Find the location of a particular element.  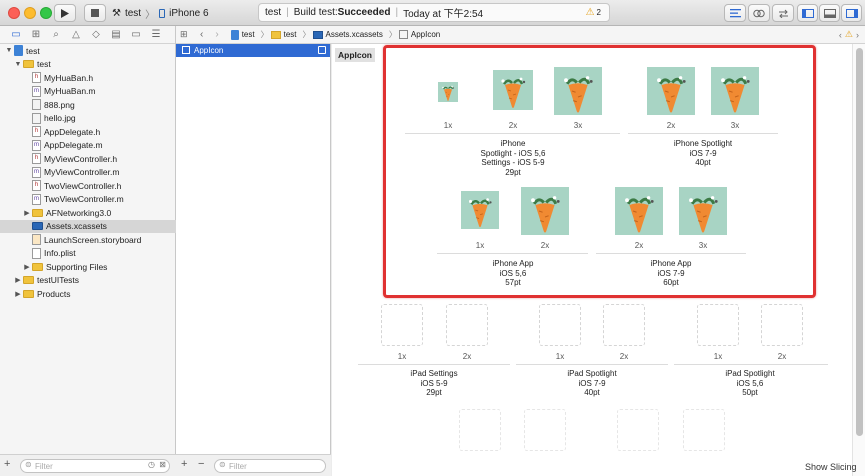

file-tree-item: ▶ AFNetworking3.0 is located at coordinates (88, 213).